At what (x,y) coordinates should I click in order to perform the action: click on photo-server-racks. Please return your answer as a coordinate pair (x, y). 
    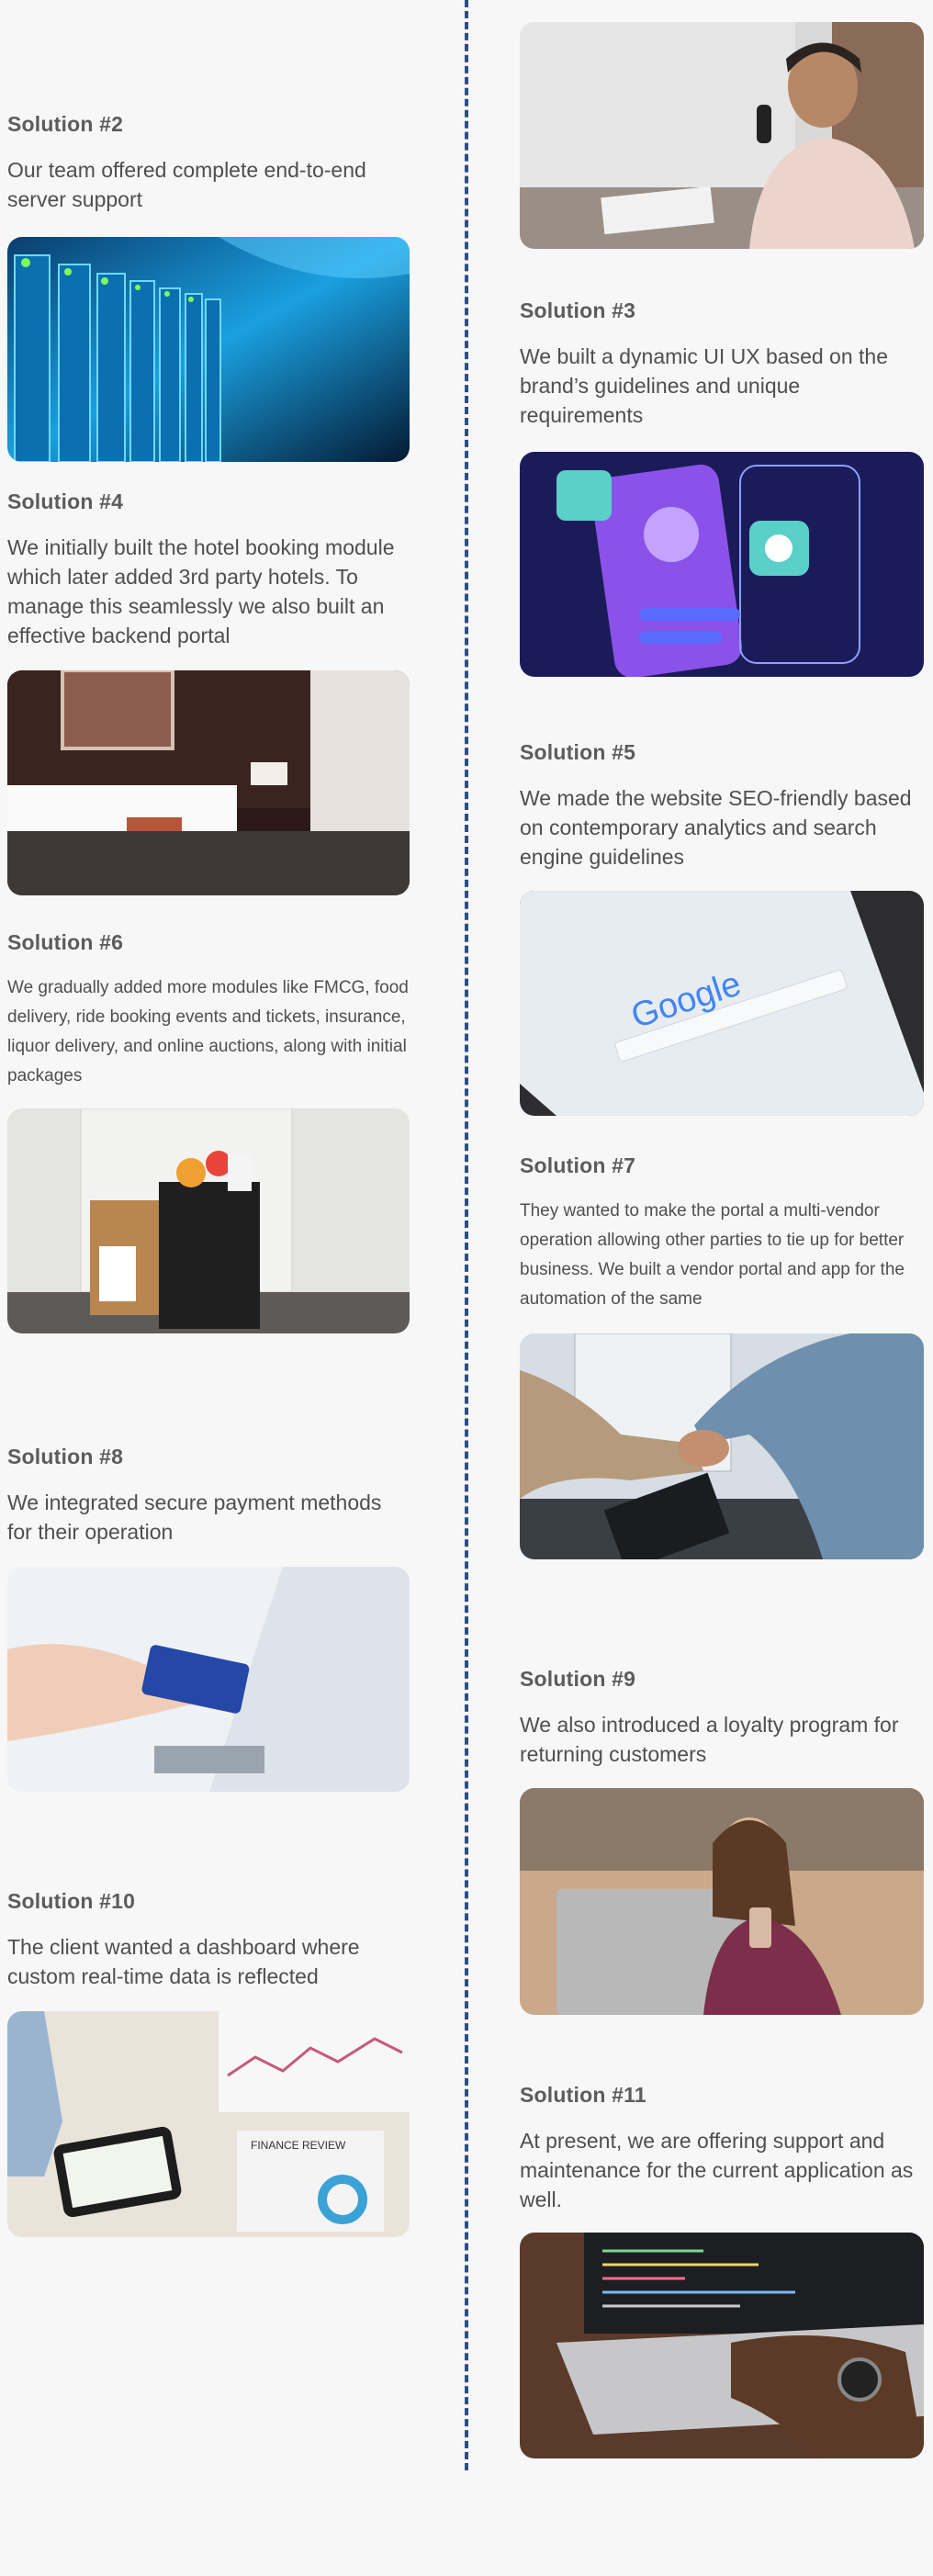
    Looking at the image, I should click on (208, 349).